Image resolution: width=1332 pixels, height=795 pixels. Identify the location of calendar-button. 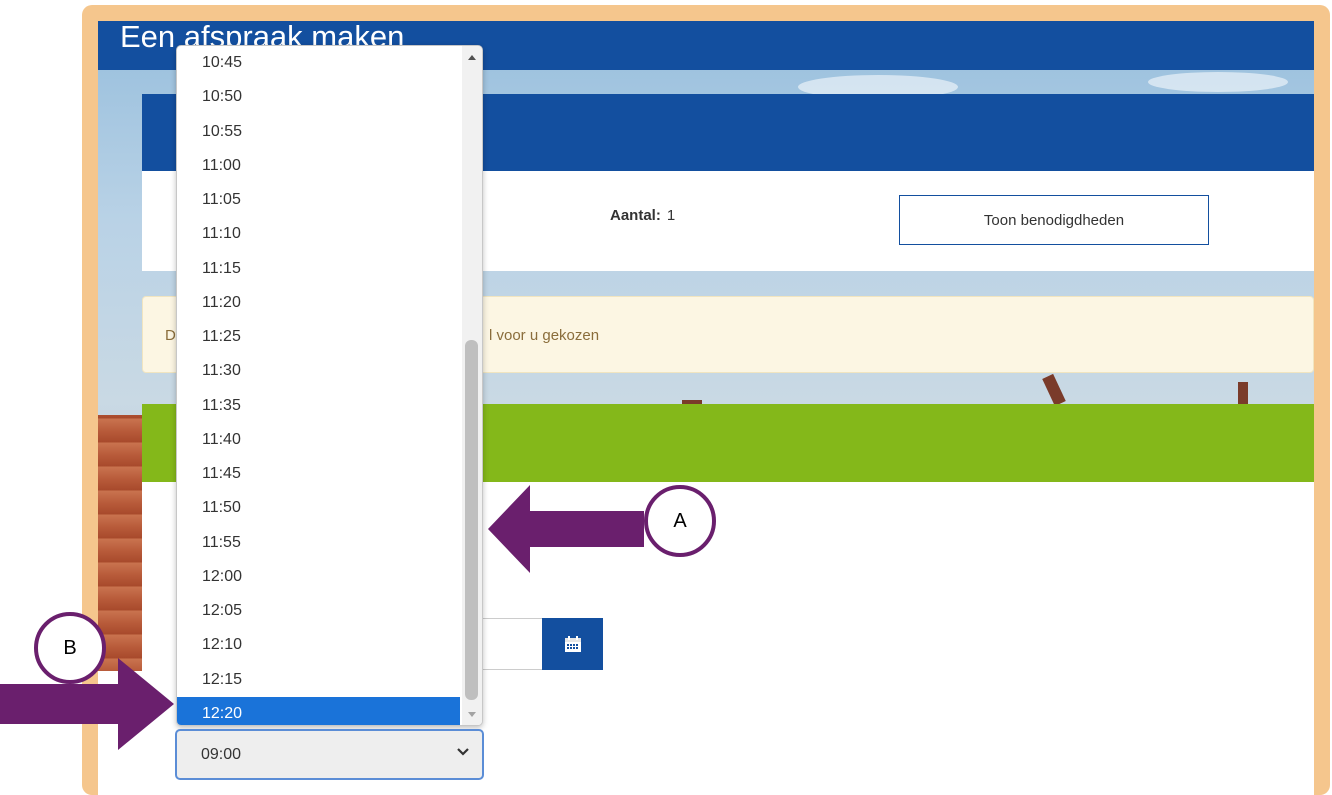
(572, 644).